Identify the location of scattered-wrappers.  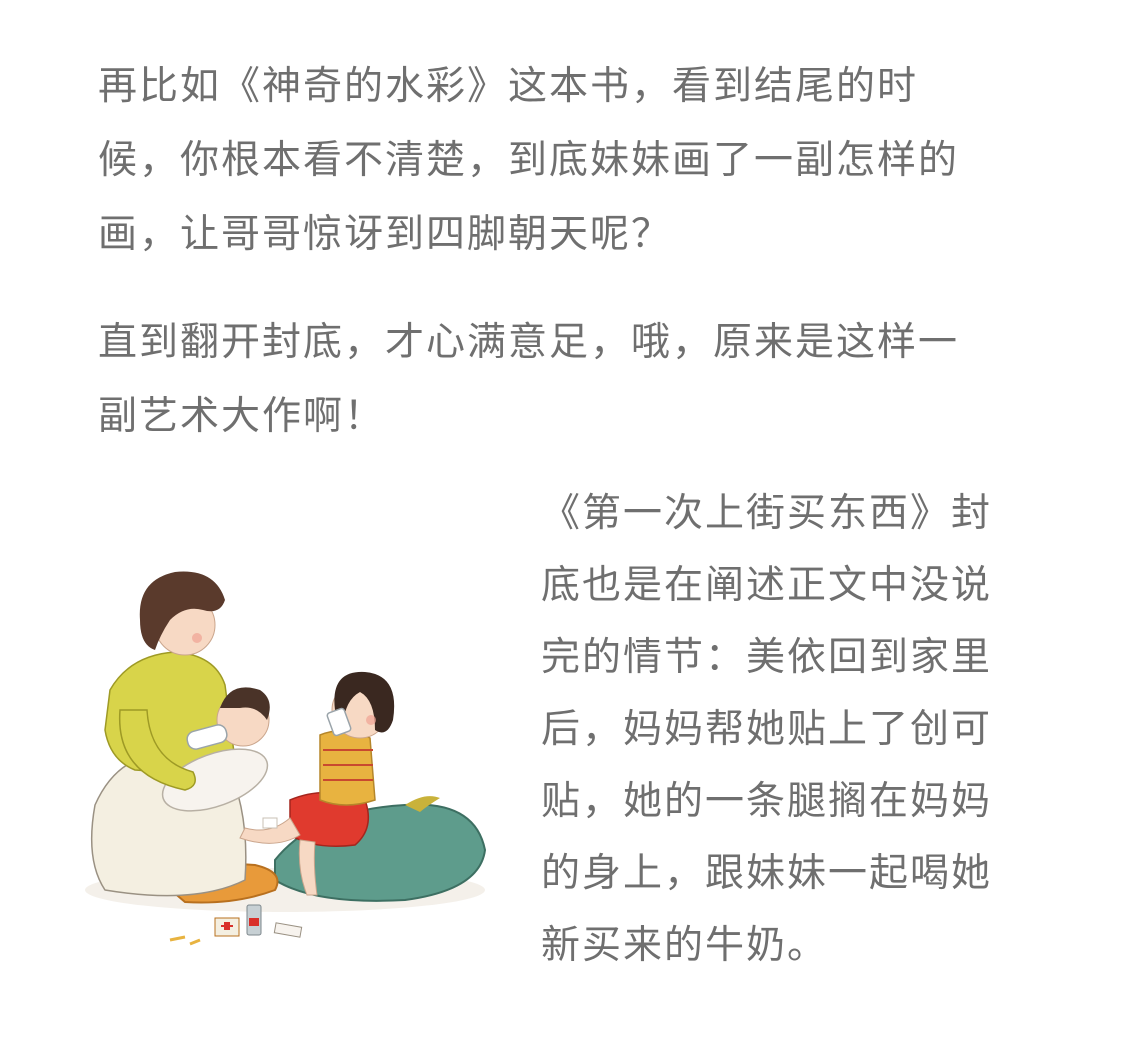
(185, 940).